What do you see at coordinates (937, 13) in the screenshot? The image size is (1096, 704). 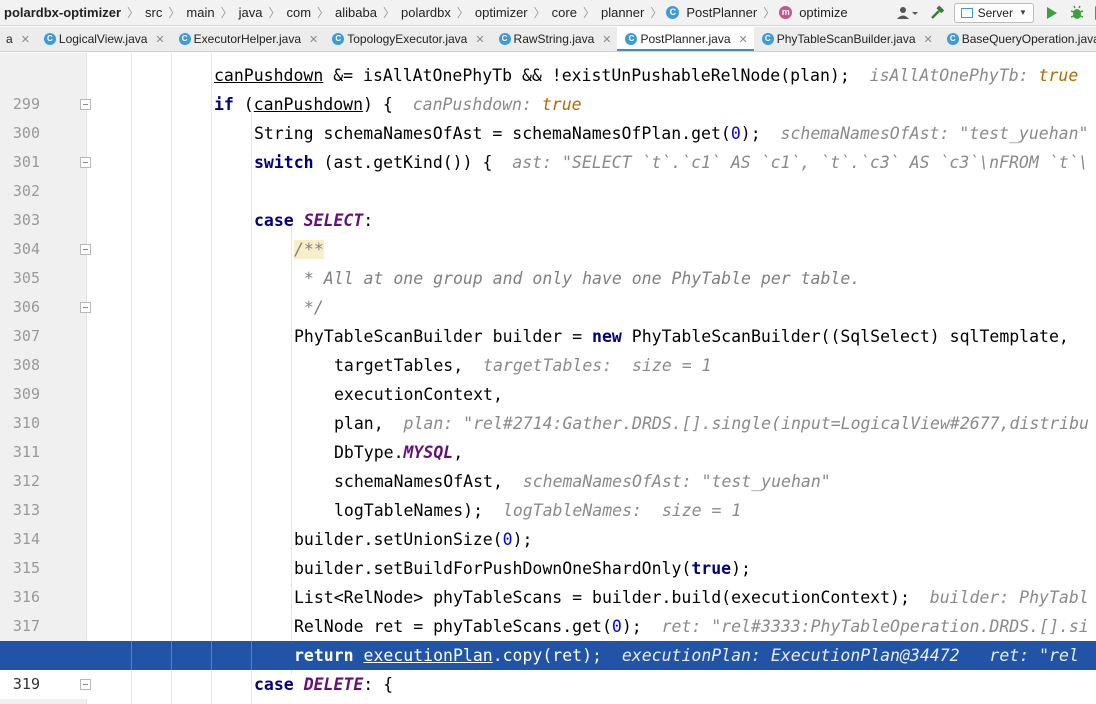 I see `build-hammer-icon` at bounding box center [937, 13].